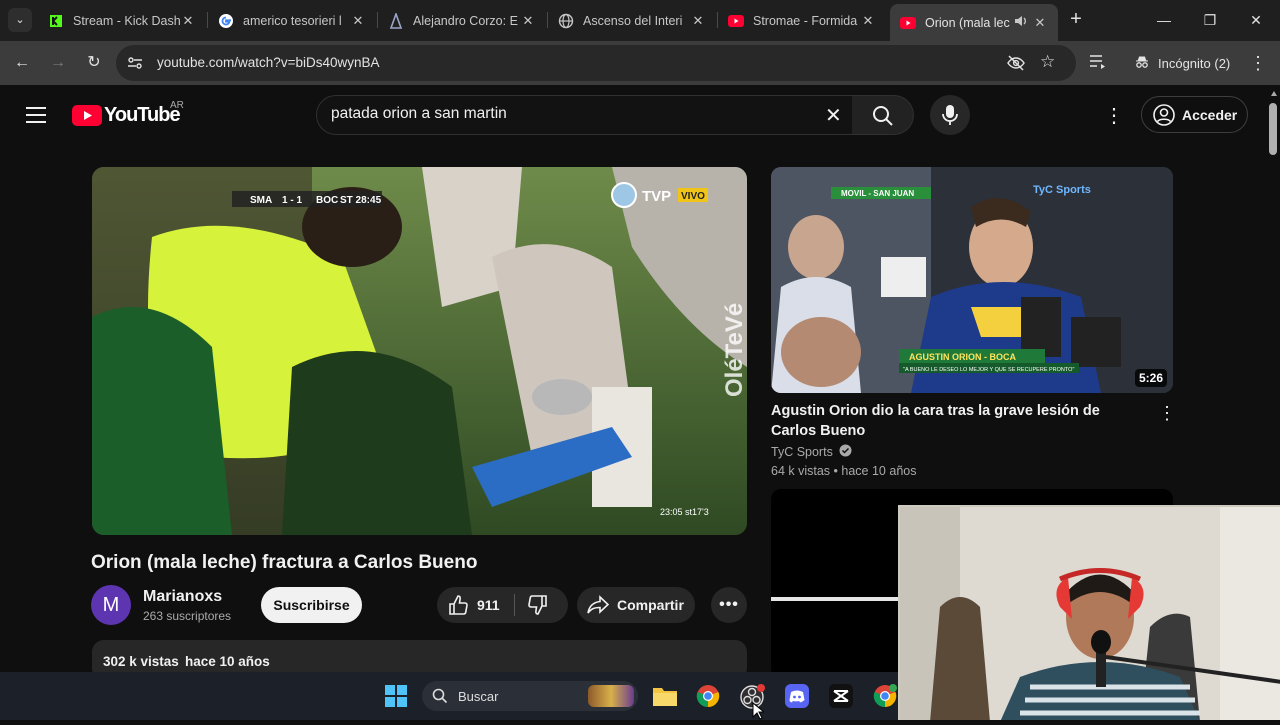 This screenshot has width=1280, height=725. What do you see at coordinates (797, 698) in the screenshot?
I see `discord-icon` at bounding box center [797, 698].